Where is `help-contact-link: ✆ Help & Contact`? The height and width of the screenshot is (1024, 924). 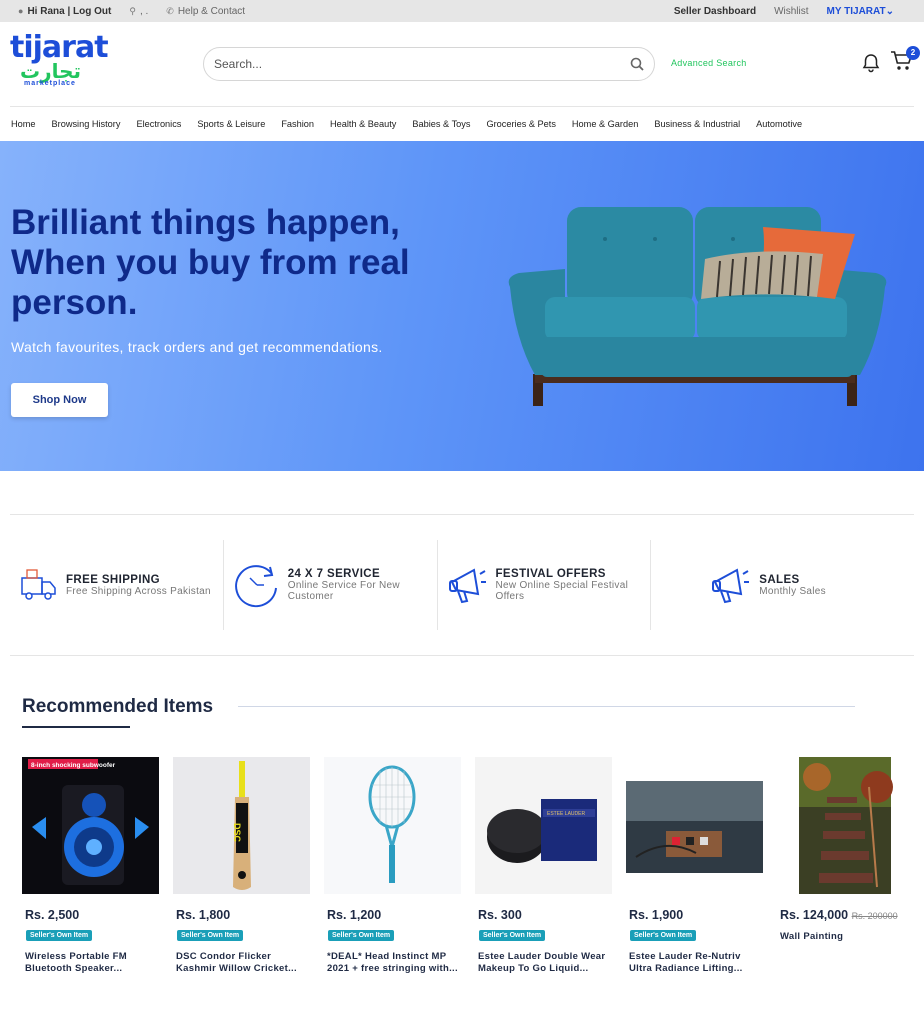 help-contact-link: ✆ Help & Contact is located at coordinates (205, 11).